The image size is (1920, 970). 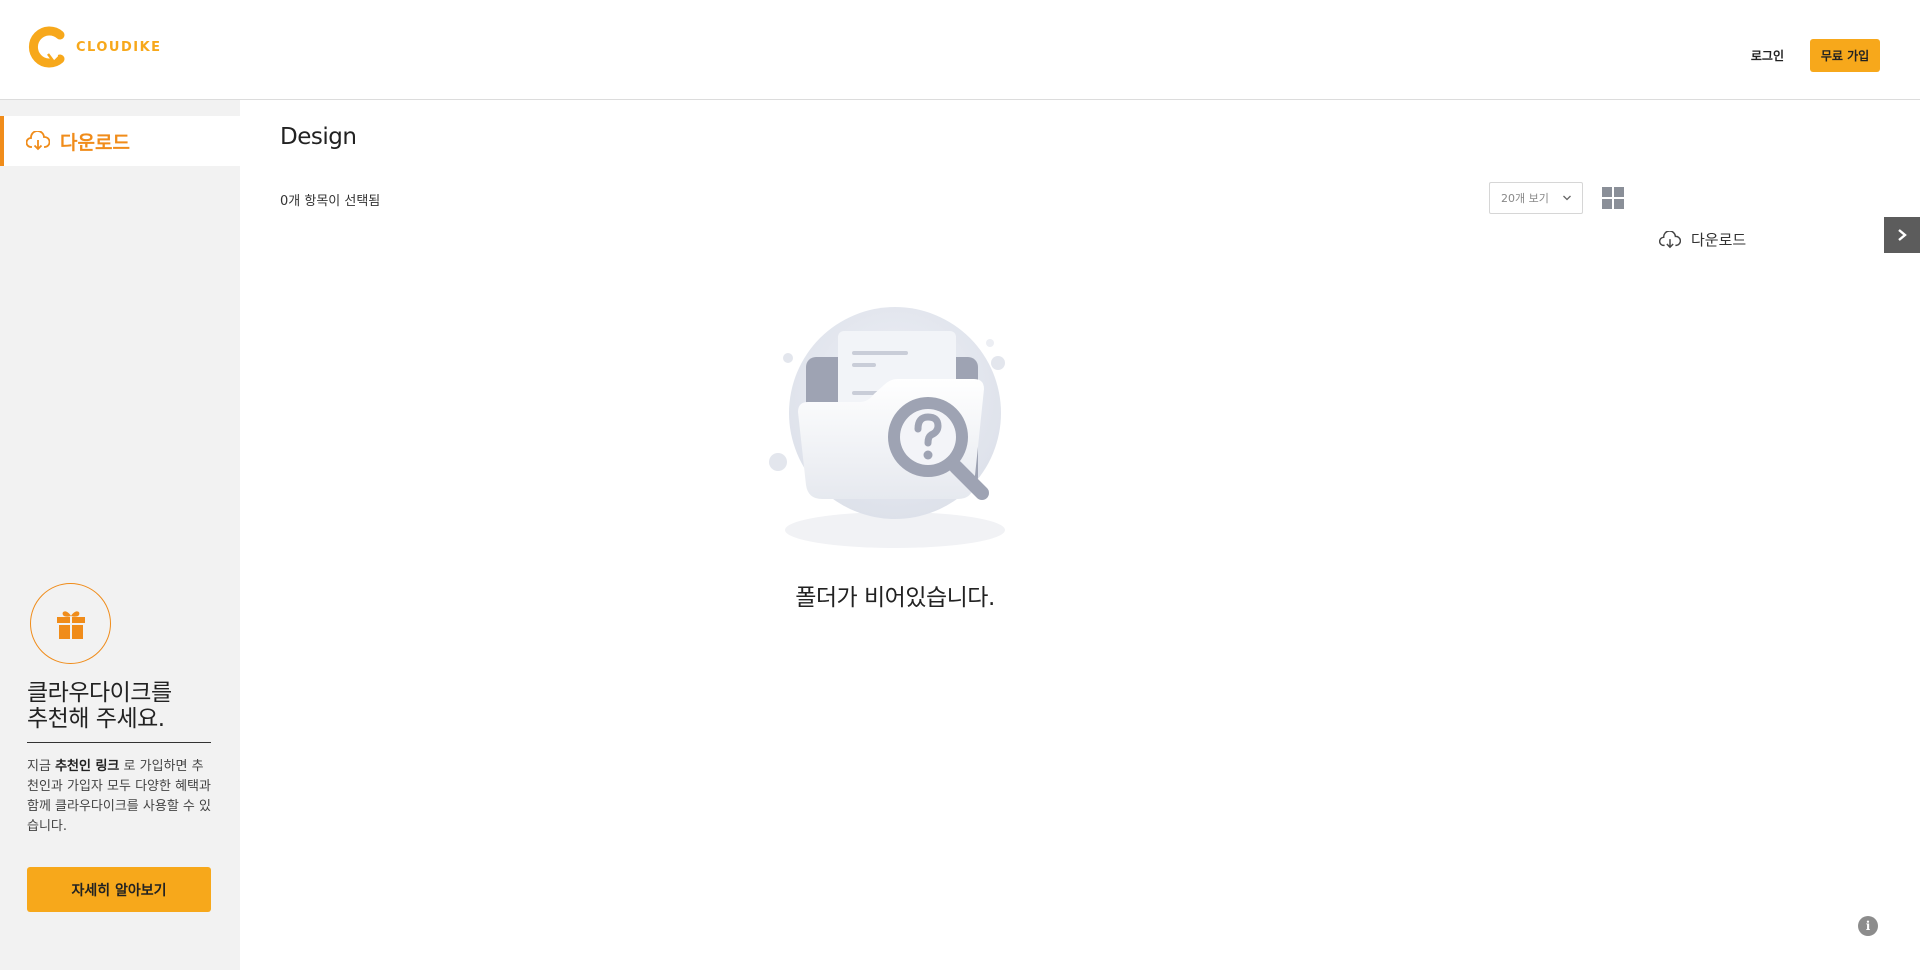 What do you see at coordinates (119, 742) in the screenshot?
I see `promo-divider` at bounding box center [119, 742].